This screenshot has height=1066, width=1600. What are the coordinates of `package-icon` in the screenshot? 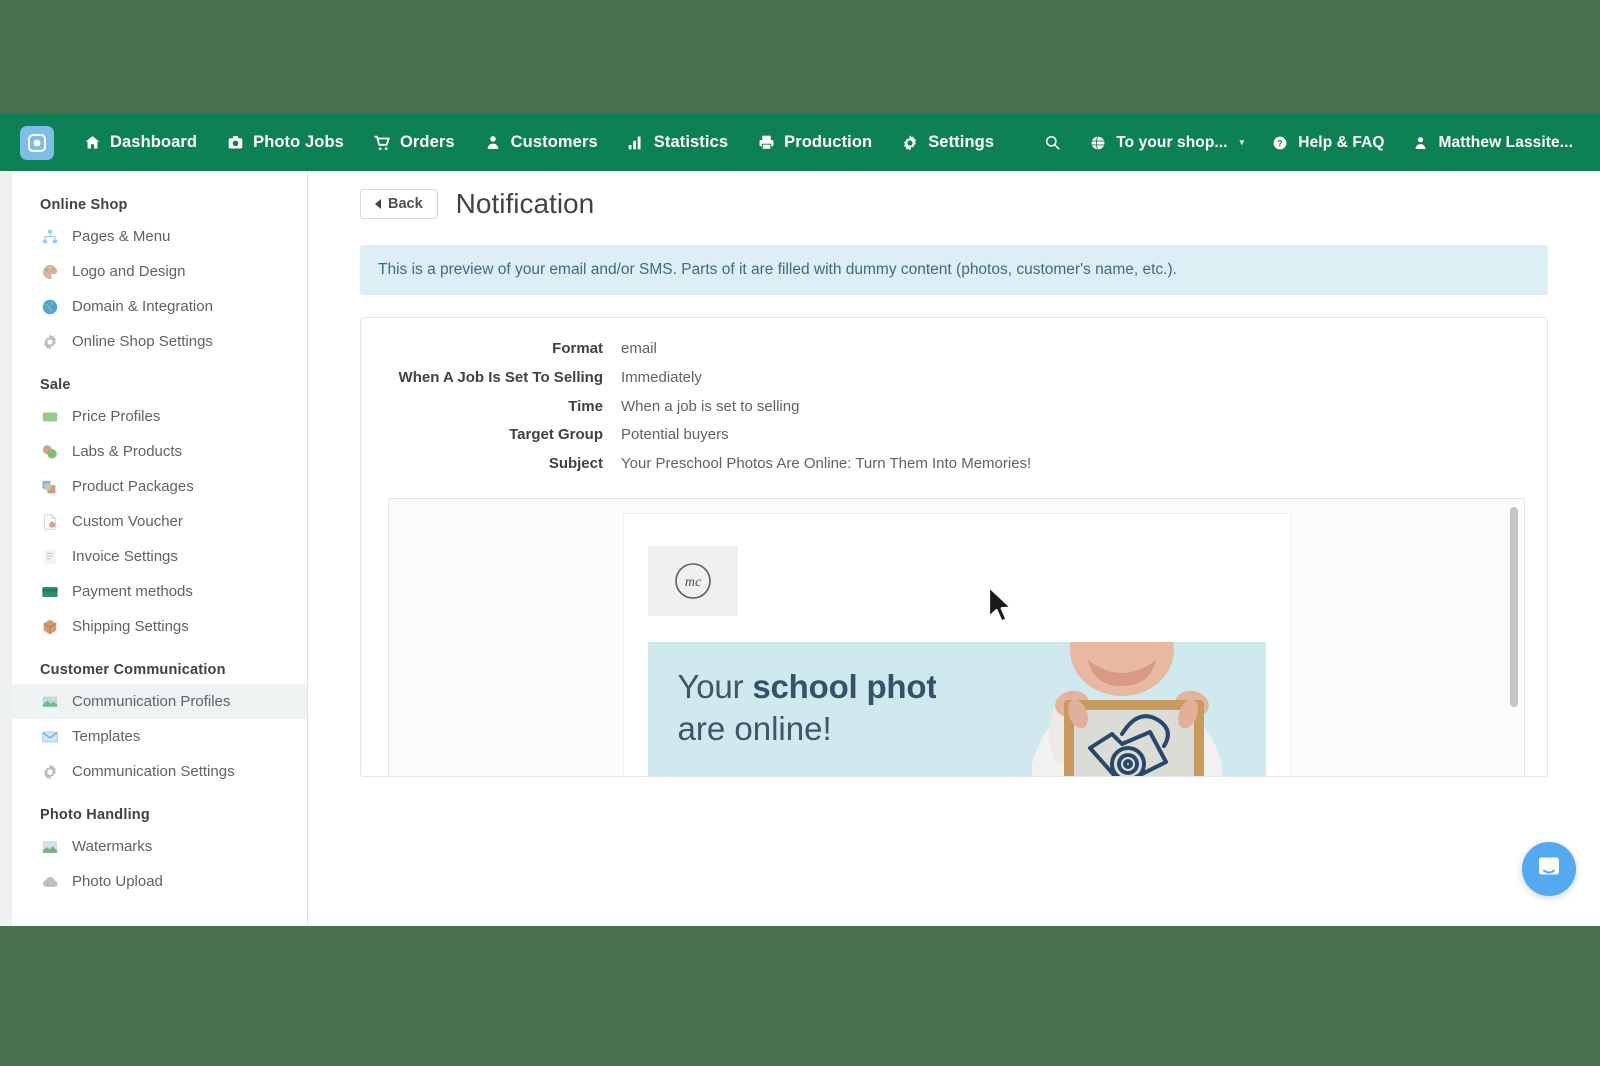 It's located at (50, 487).